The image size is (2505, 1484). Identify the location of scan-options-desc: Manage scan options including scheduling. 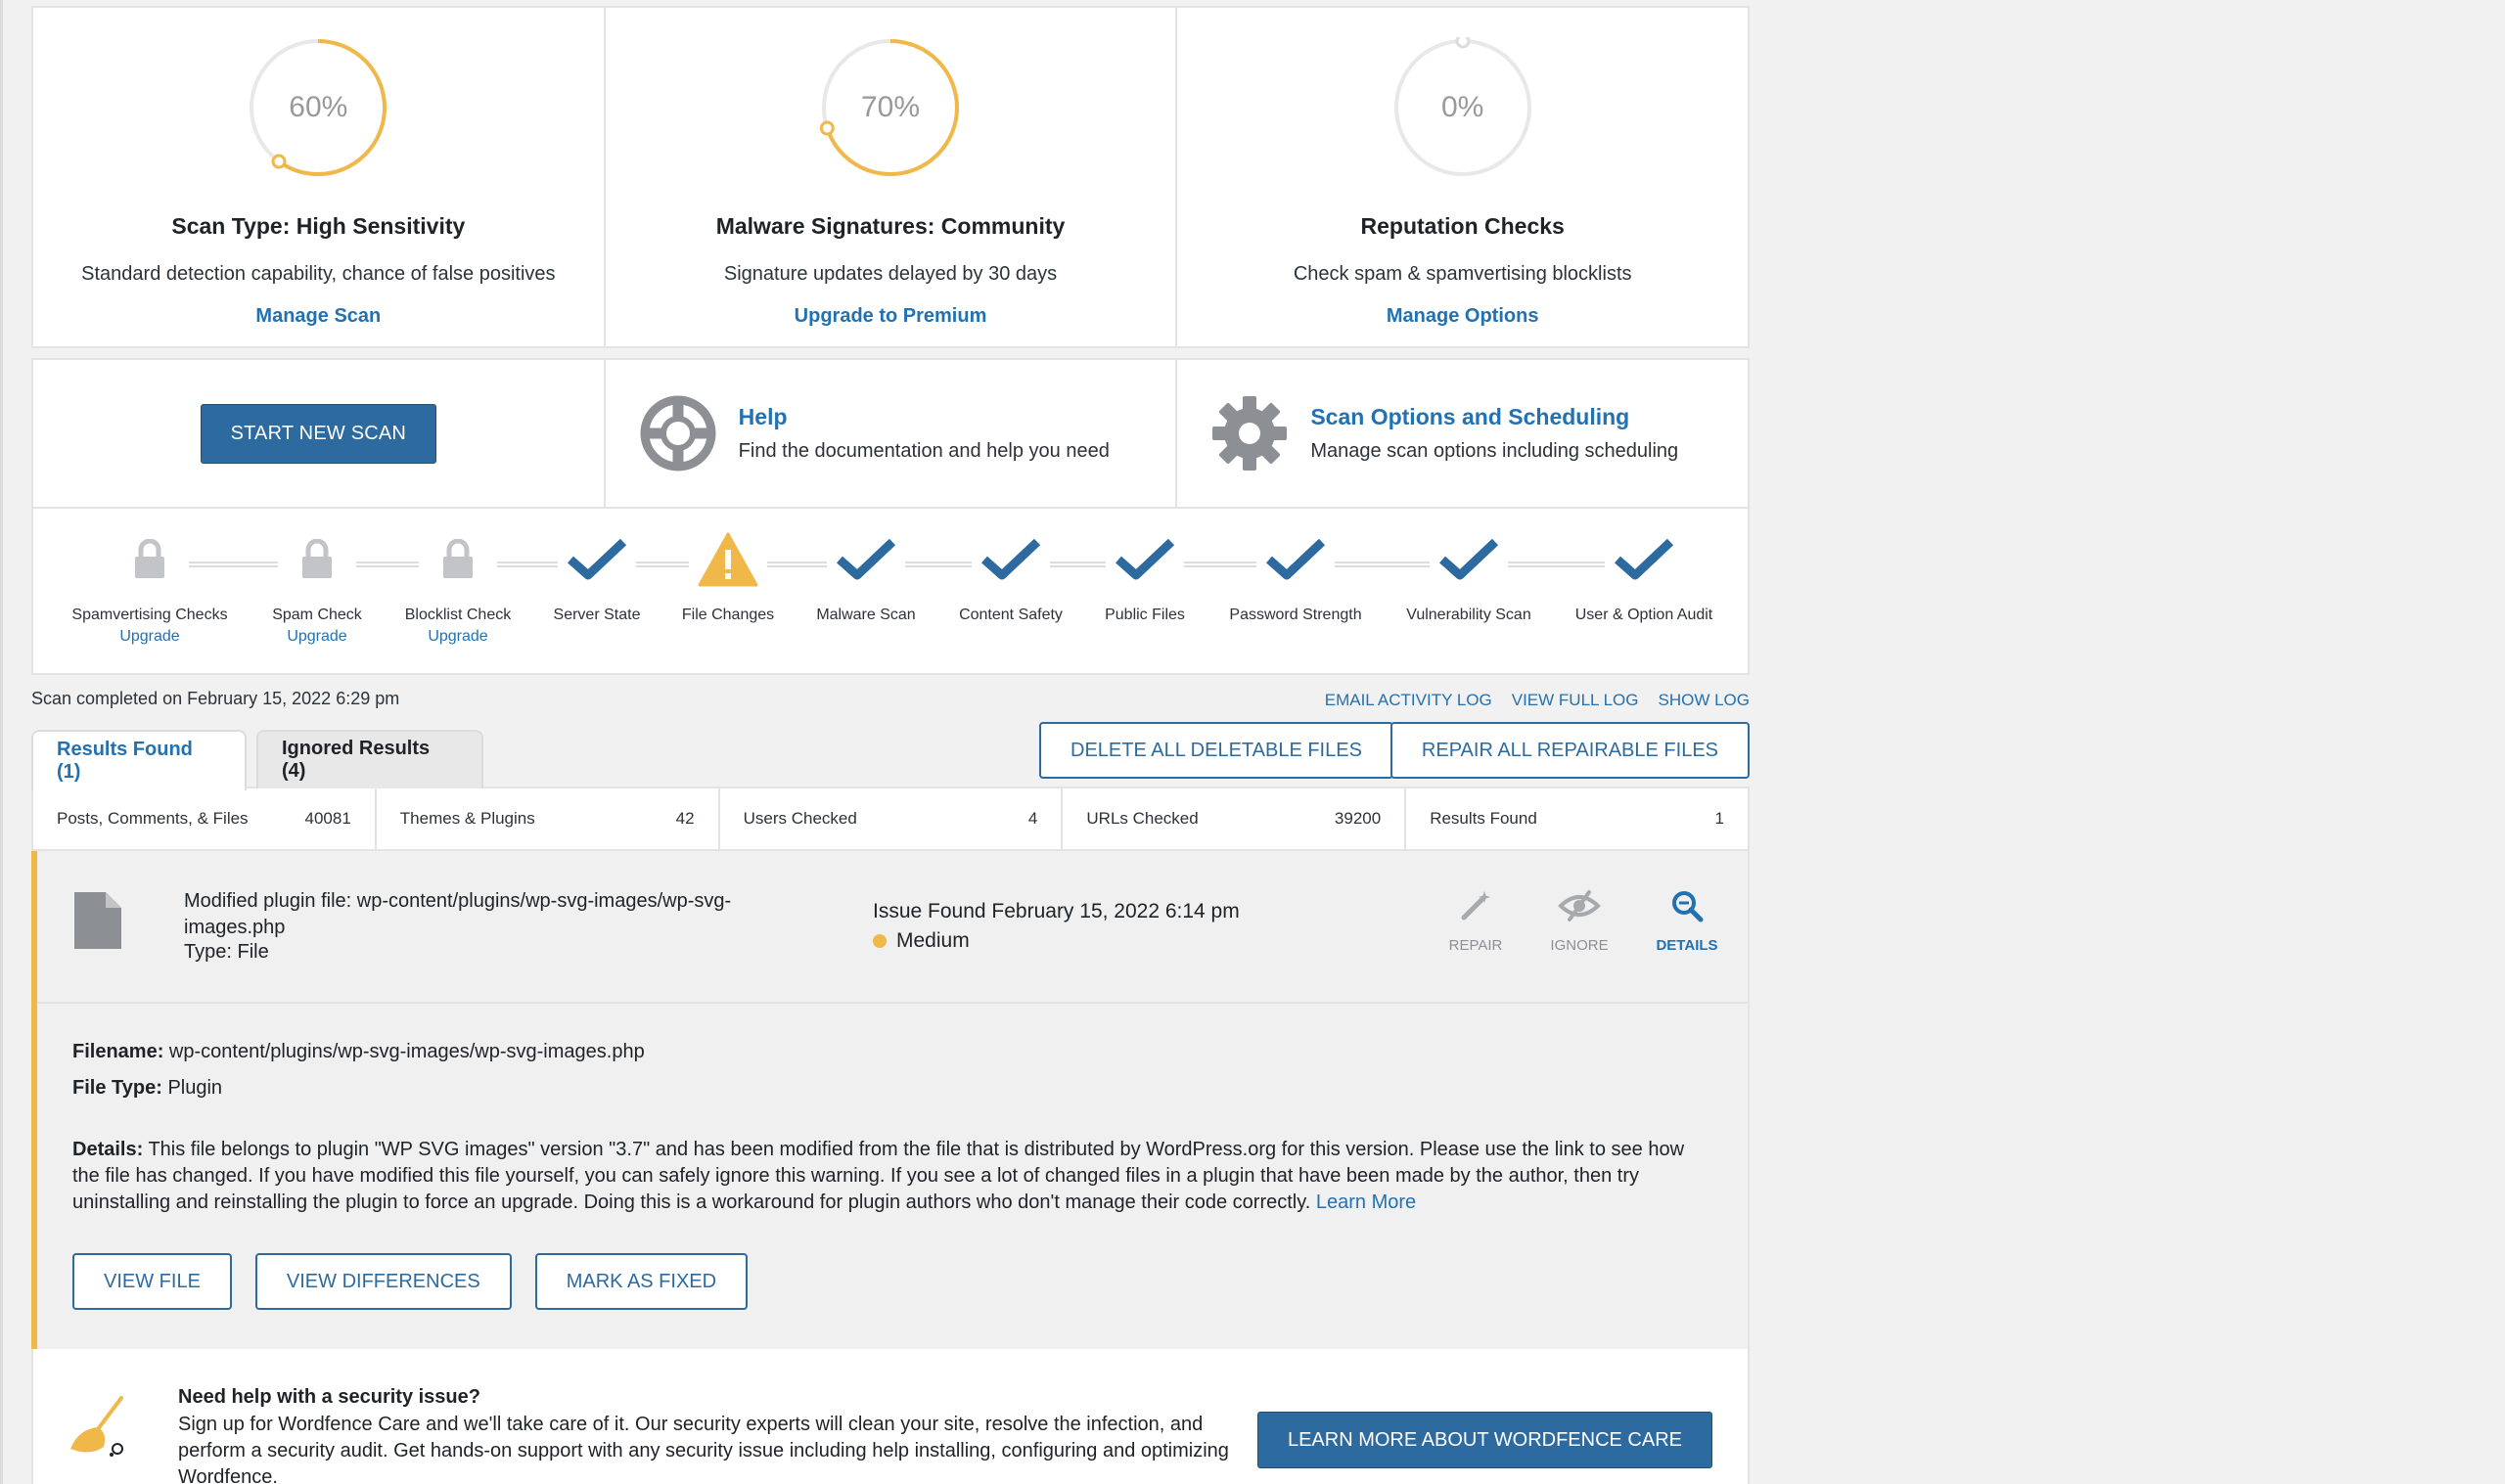
(1494, 451).